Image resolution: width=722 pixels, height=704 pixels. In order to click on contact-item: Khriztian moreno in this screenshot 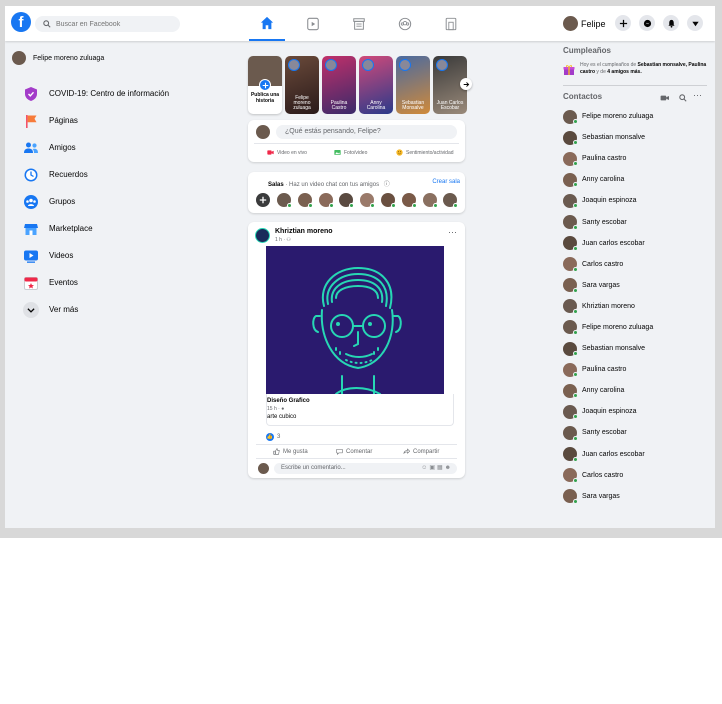, I will do `click(635, 306)`.